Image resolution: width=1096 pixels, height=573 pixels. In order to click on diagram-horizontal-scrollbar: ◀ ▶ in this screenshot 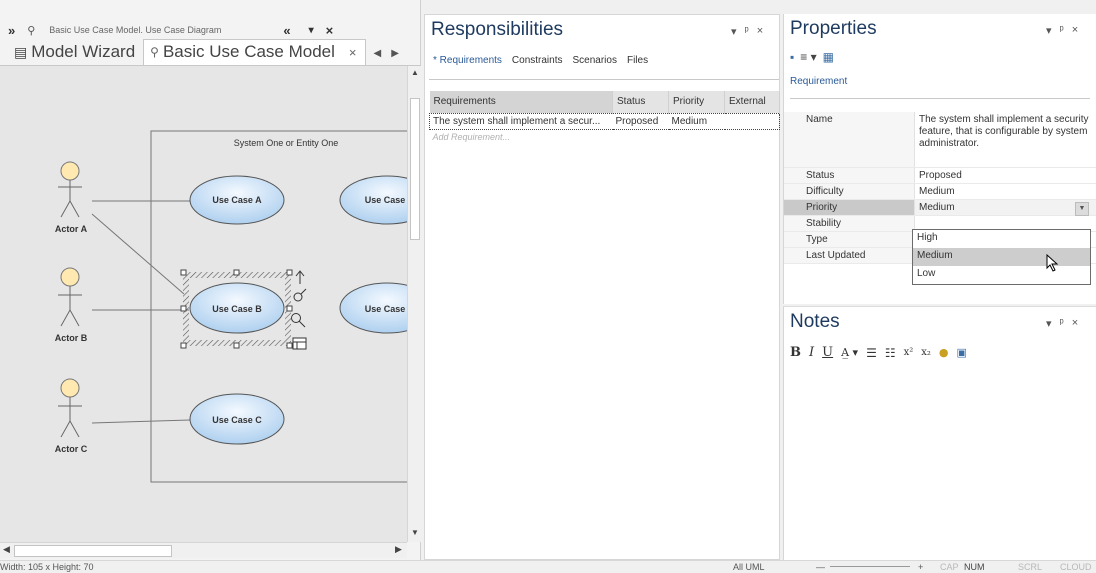, I will do `click(203, 550)`.